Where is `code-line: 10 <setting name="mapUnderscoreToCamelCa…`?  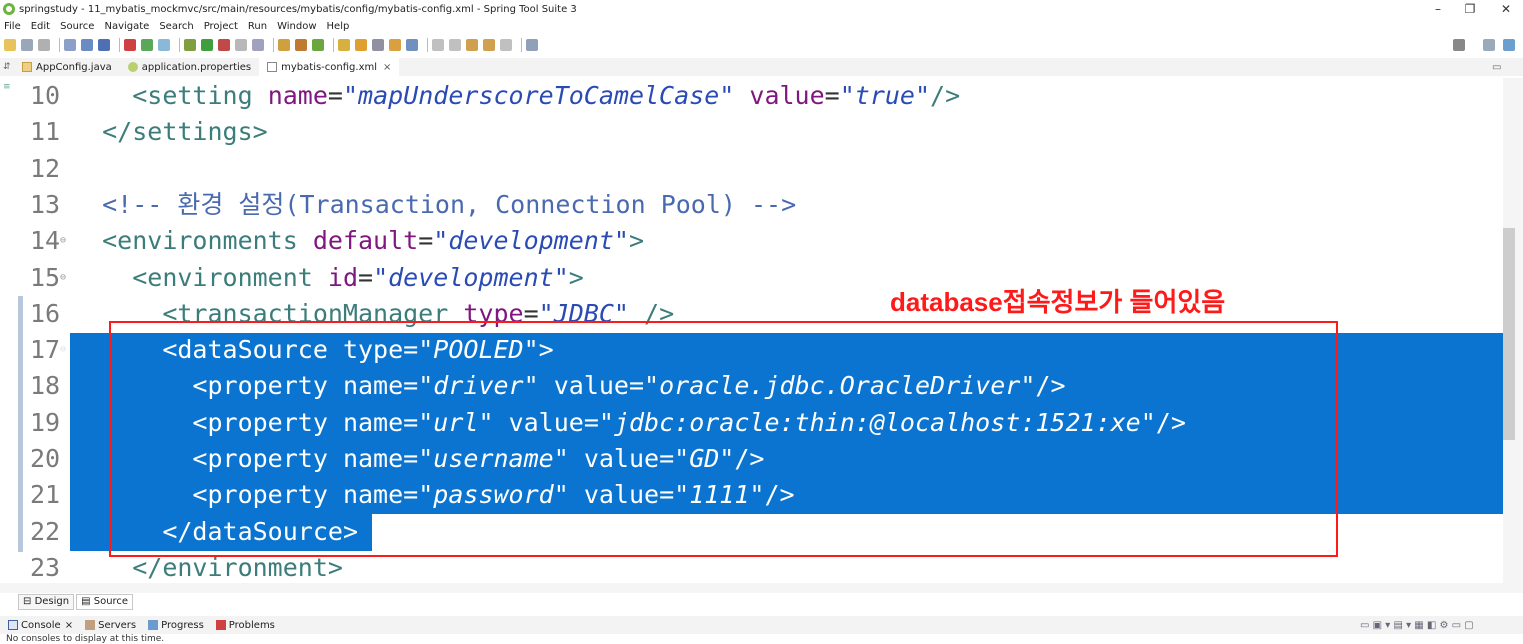 code-line: 10 <setting name="mapUnderscoreToCamelCa… is located at coordinates (751, 96).